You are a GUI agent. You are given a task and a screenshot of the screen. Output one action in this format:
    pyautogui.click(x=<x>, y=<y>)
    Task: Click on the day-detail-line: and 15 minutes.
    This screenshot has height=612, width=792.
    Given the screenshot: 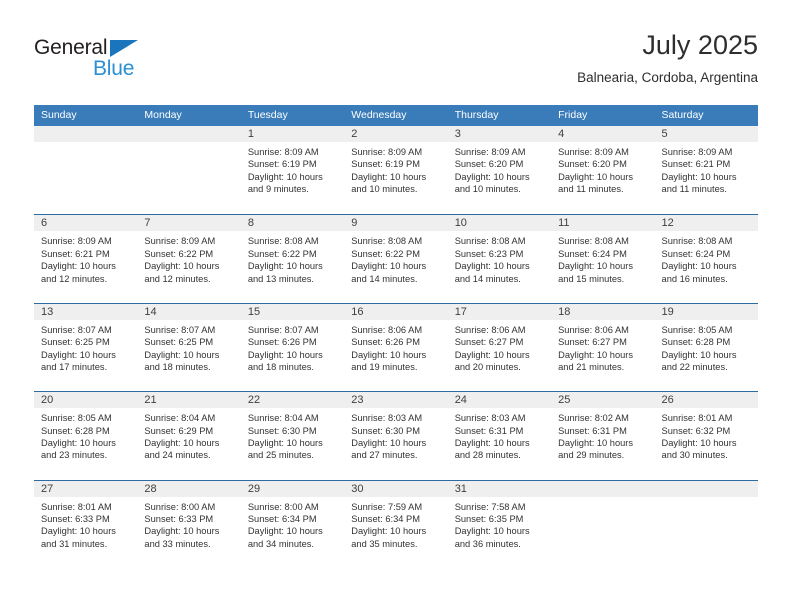 What is the action you would take?
    pyautogui.click(x=591, y=278)
    